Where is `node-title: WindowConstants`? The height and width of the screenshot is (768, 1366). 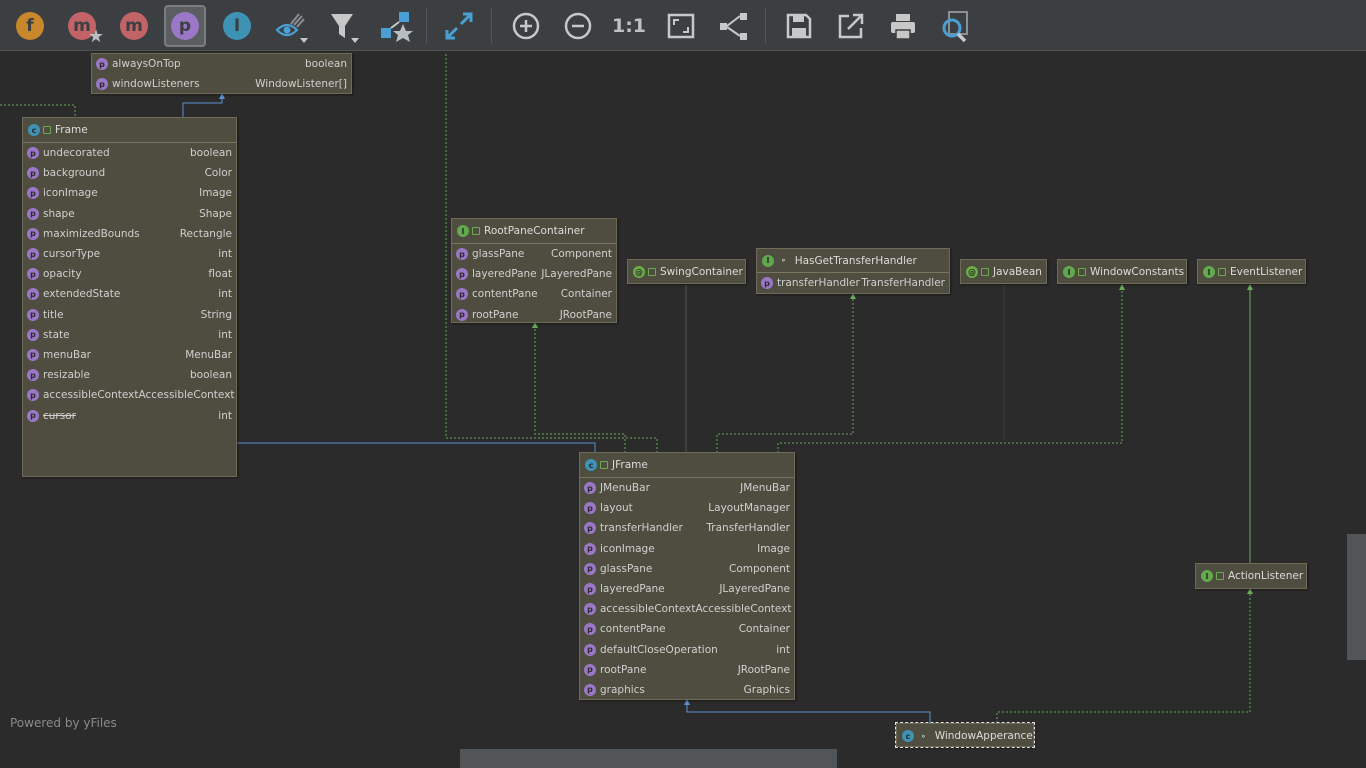 node-title: WindowConstants is located at coordinates (1137, 272).